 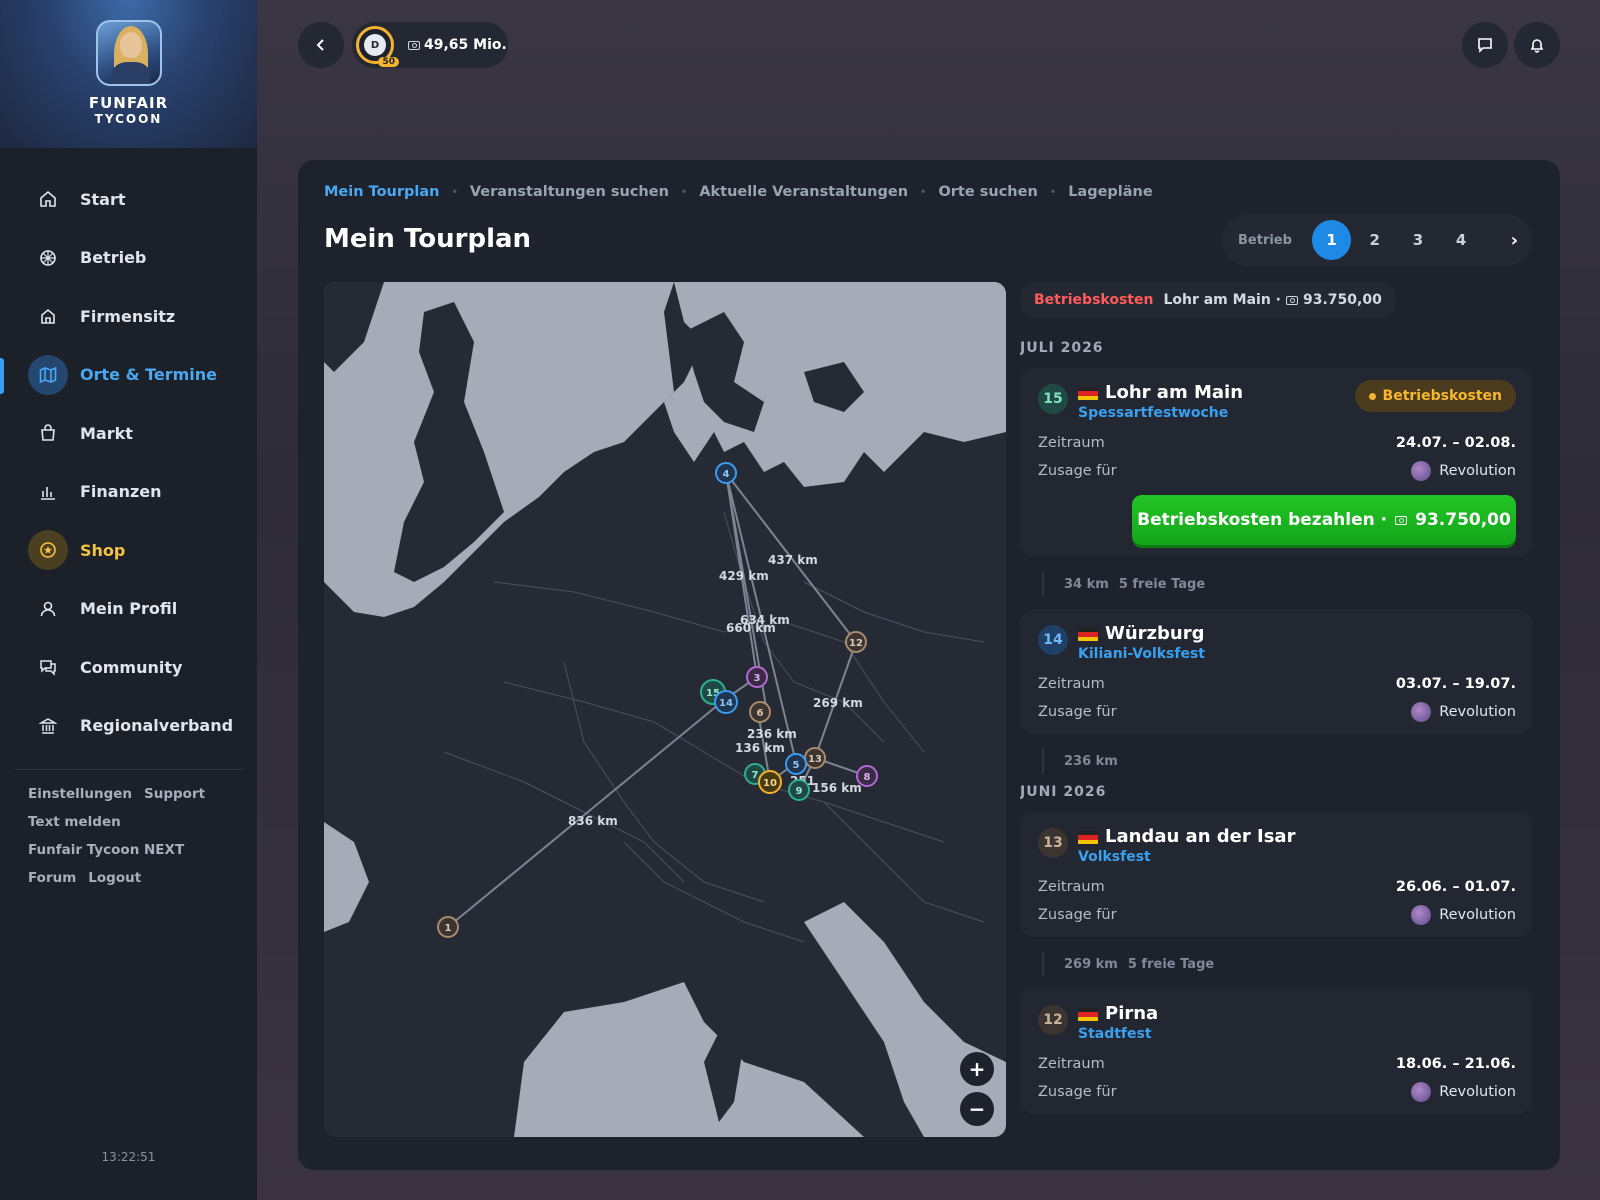 What do you see at coordinates (1186, 857) in the screenshot?
I see `event-link: Volksfest` at bounding box center [1186, 857].